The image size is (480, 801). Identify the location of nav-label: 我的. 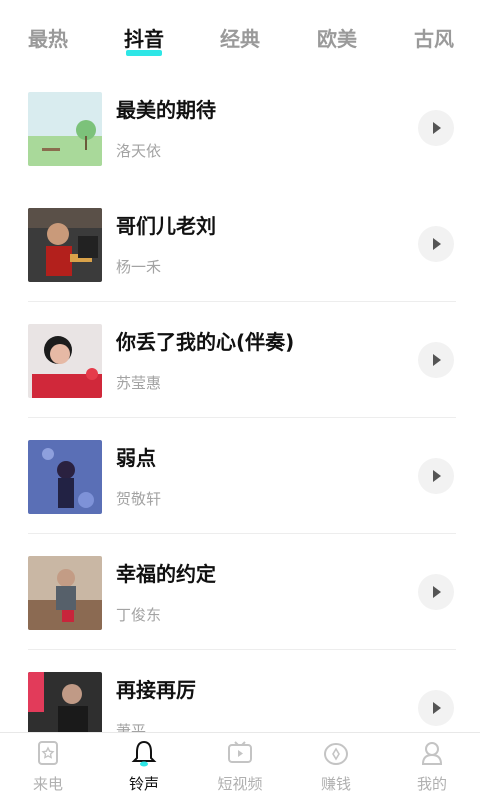
(431, 784).